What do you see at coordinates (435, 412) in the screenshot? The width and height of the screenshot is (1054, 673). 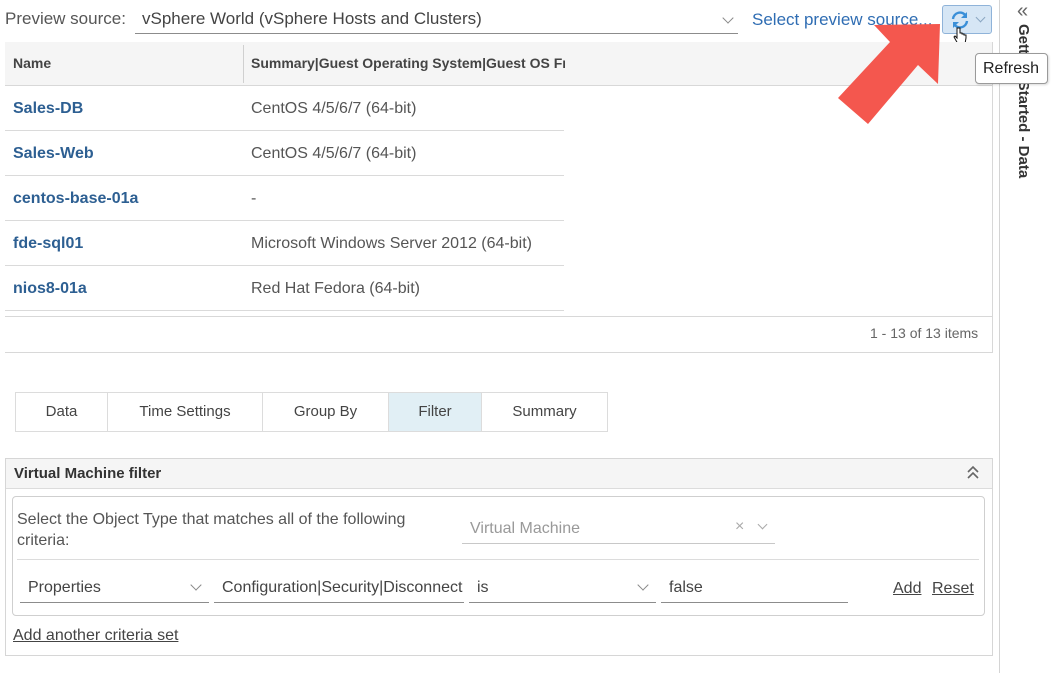 I see `tab-filter: Filter` at bounding box center [435, 412].